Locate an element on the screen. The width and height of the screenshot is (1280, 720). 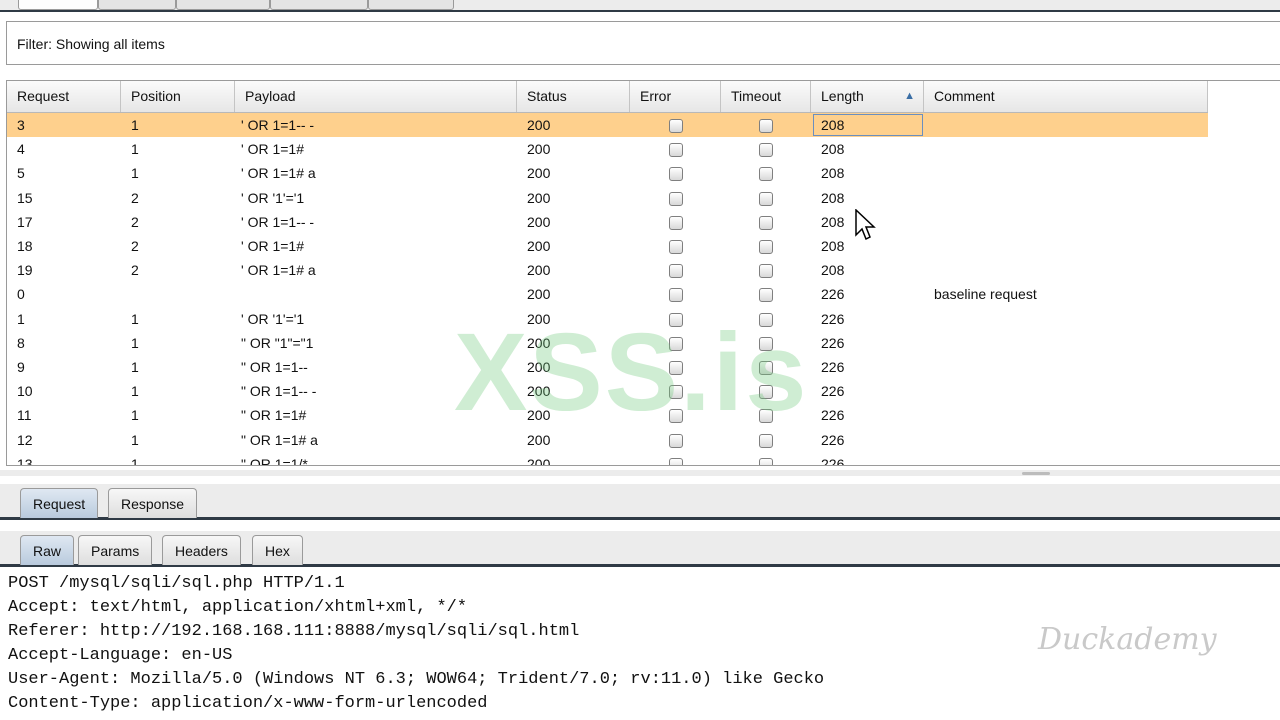
table-row: 18 2 ' OR 1=1# 200 208 is located at coordinates (607, 246).